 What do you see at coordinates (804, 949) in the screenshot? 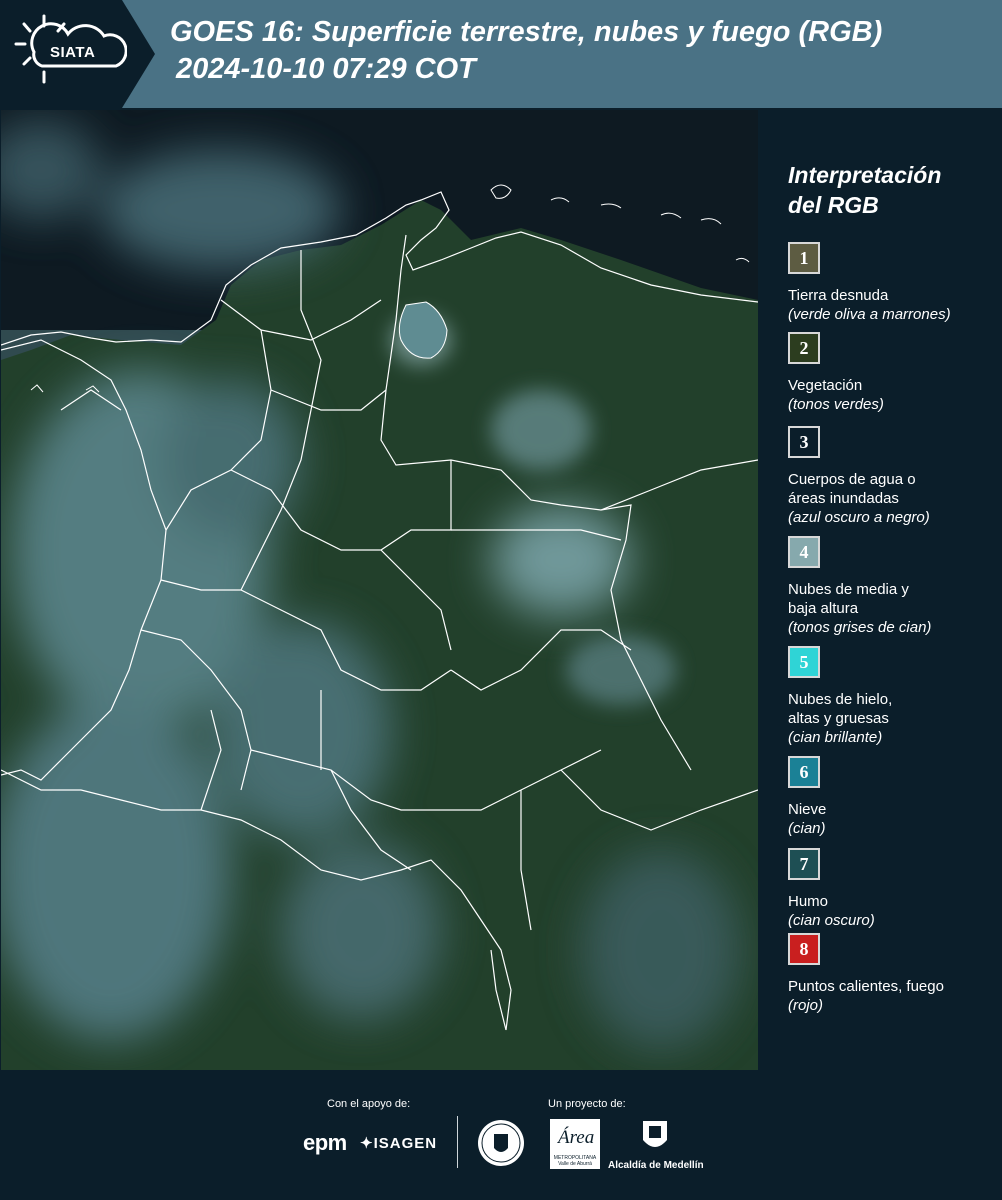
I see `legend-swatch-8: 8` at bounding box center [804, 949].